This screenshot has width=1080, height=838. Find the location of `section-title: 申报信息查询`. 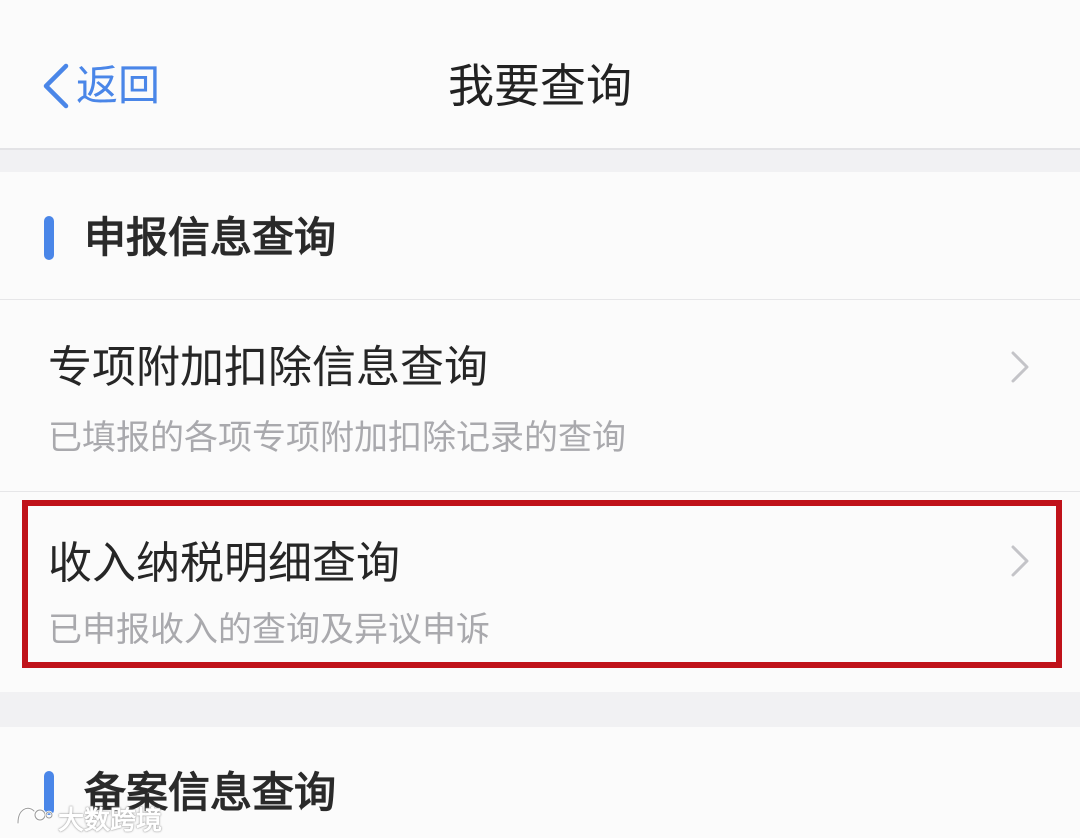

section-title: 申报信息查询 is located at coordinates (210, 237).